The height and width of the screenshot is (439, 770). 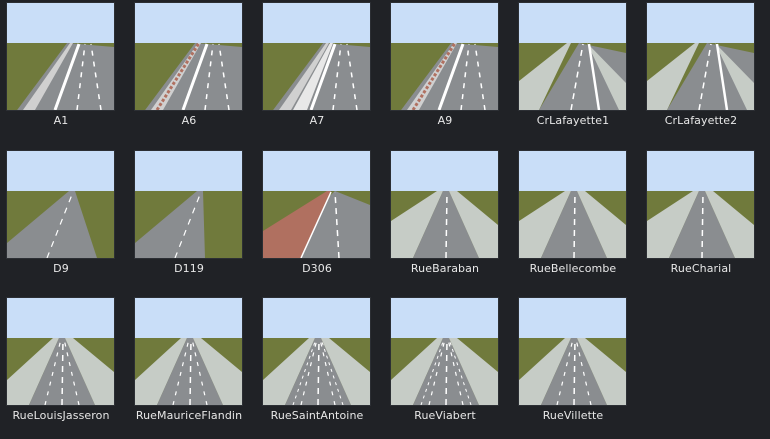 I want to click on road-preset-label: A7, so click(x=317, y=120).